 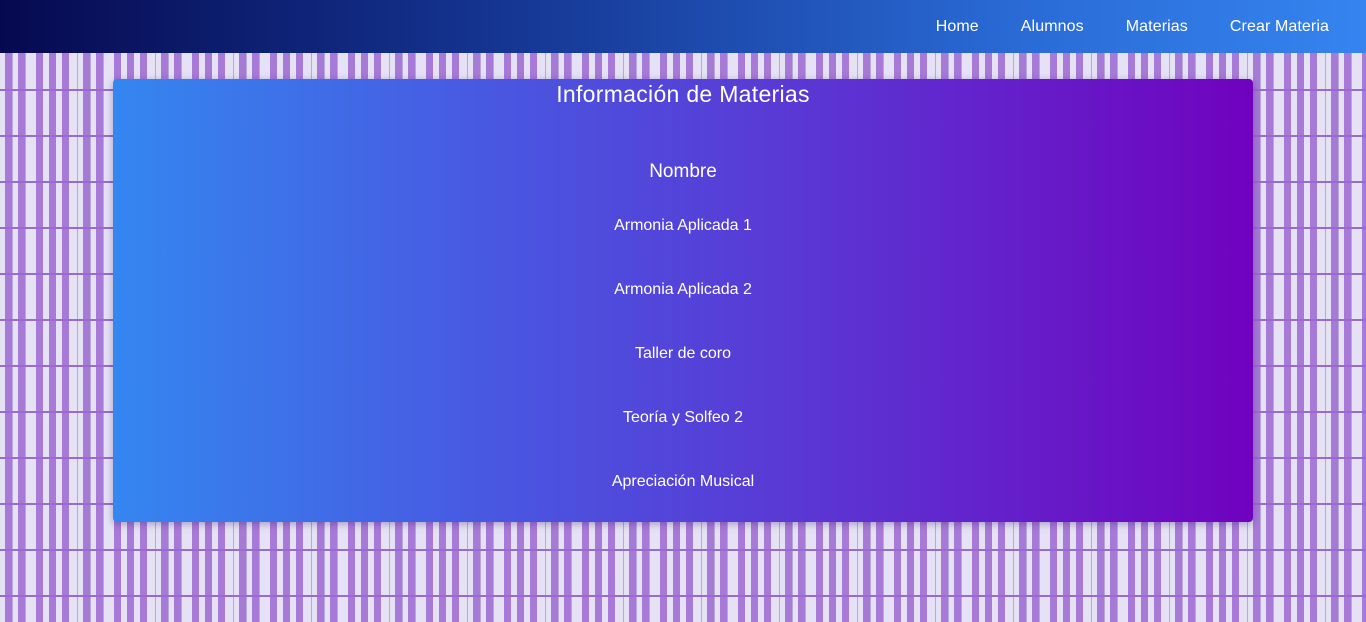 What do you see at coordinates (1157, 27) in the screenshot?
I see `nav-link-materias: Materias` at bounding box center [1157, 27].